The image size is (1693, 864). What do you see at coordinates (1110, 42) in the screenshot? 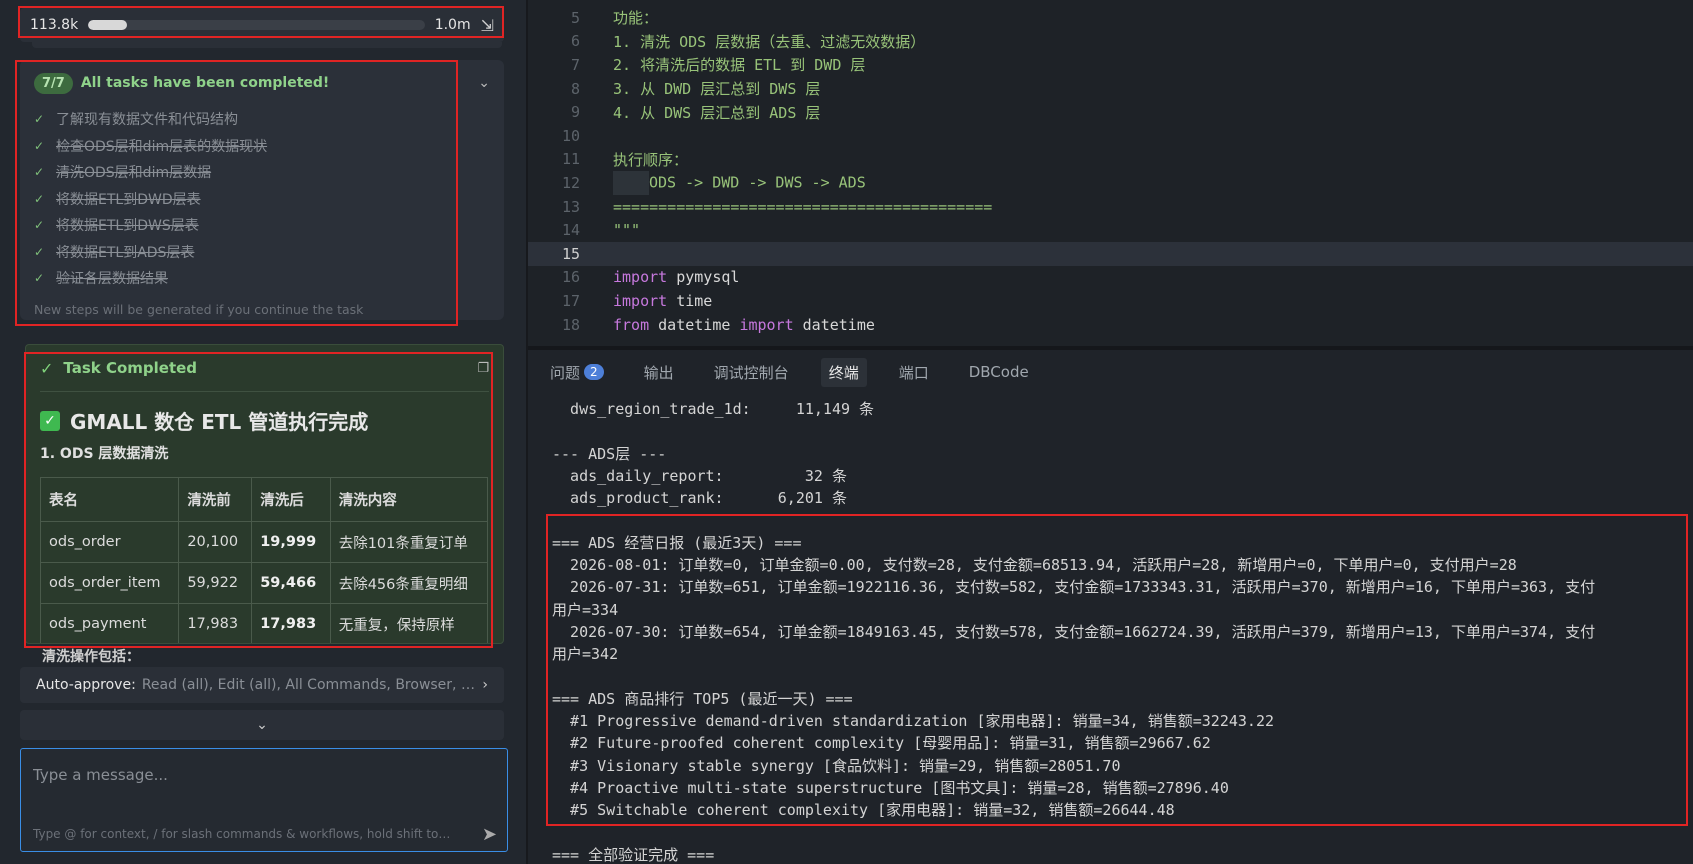
I see `code-line: 6 1. 清洗 ODS 层数据（去重、过滤无效数据）` at bounding box center [1110, 42].